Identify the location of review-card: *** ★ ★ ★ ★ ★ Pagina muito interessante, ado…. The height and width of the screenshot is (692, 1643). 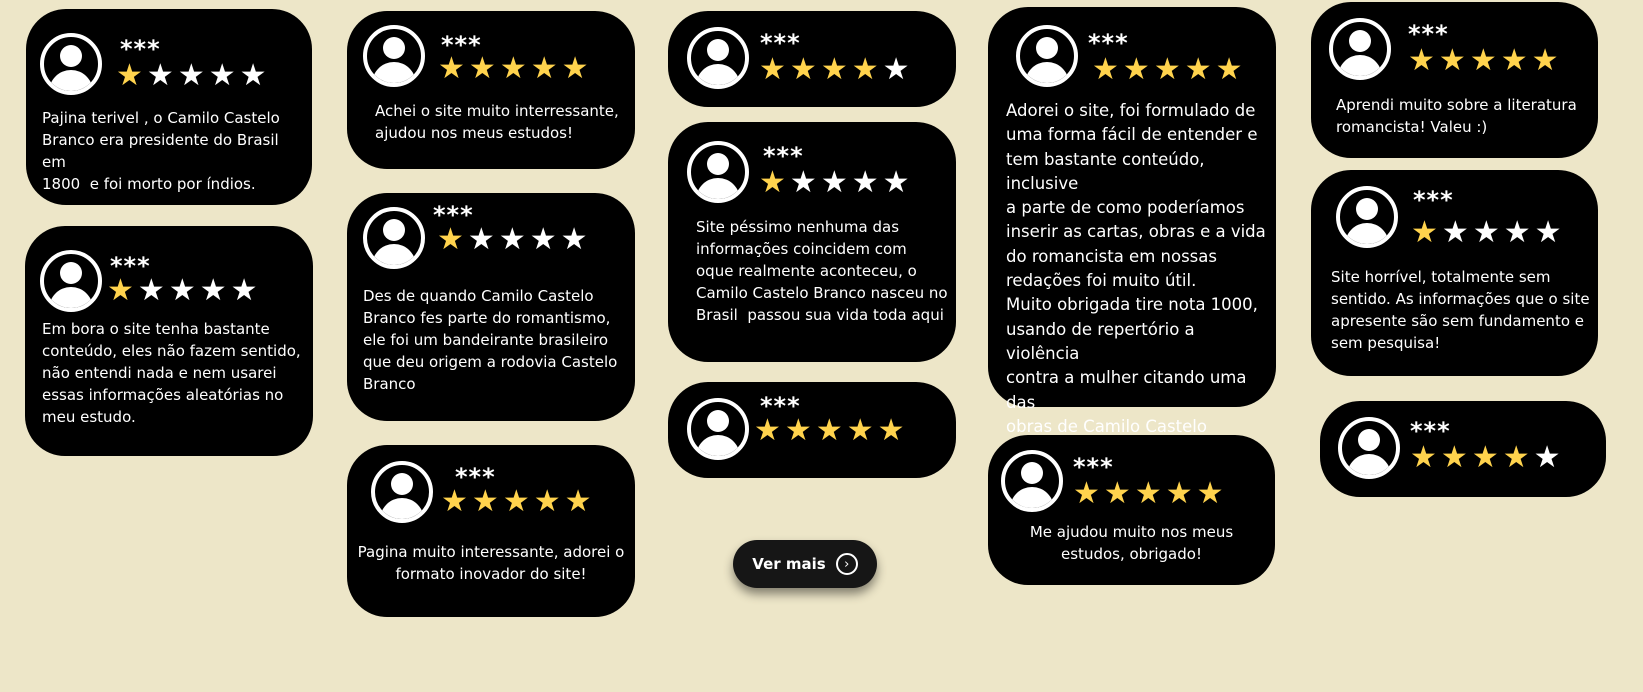
(491, 531).